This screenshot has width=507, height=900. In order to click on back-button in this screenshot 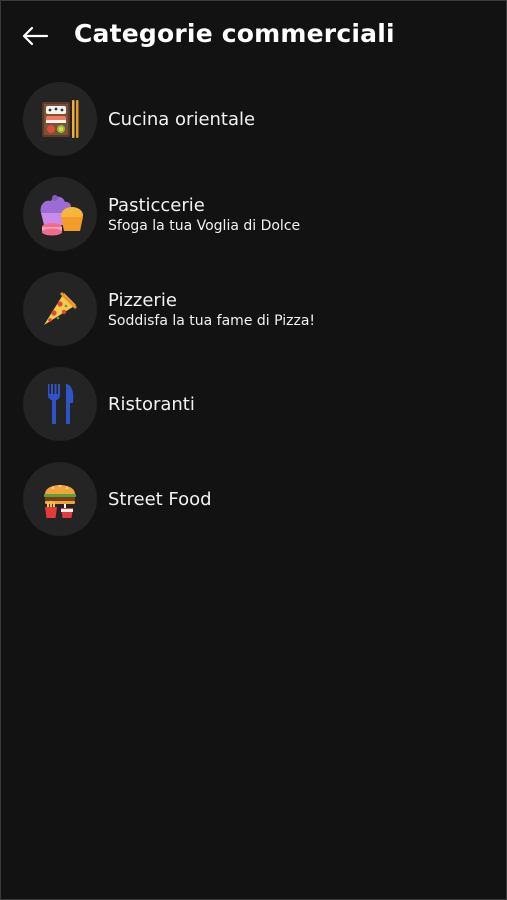, I will do `click(35, 36)`.